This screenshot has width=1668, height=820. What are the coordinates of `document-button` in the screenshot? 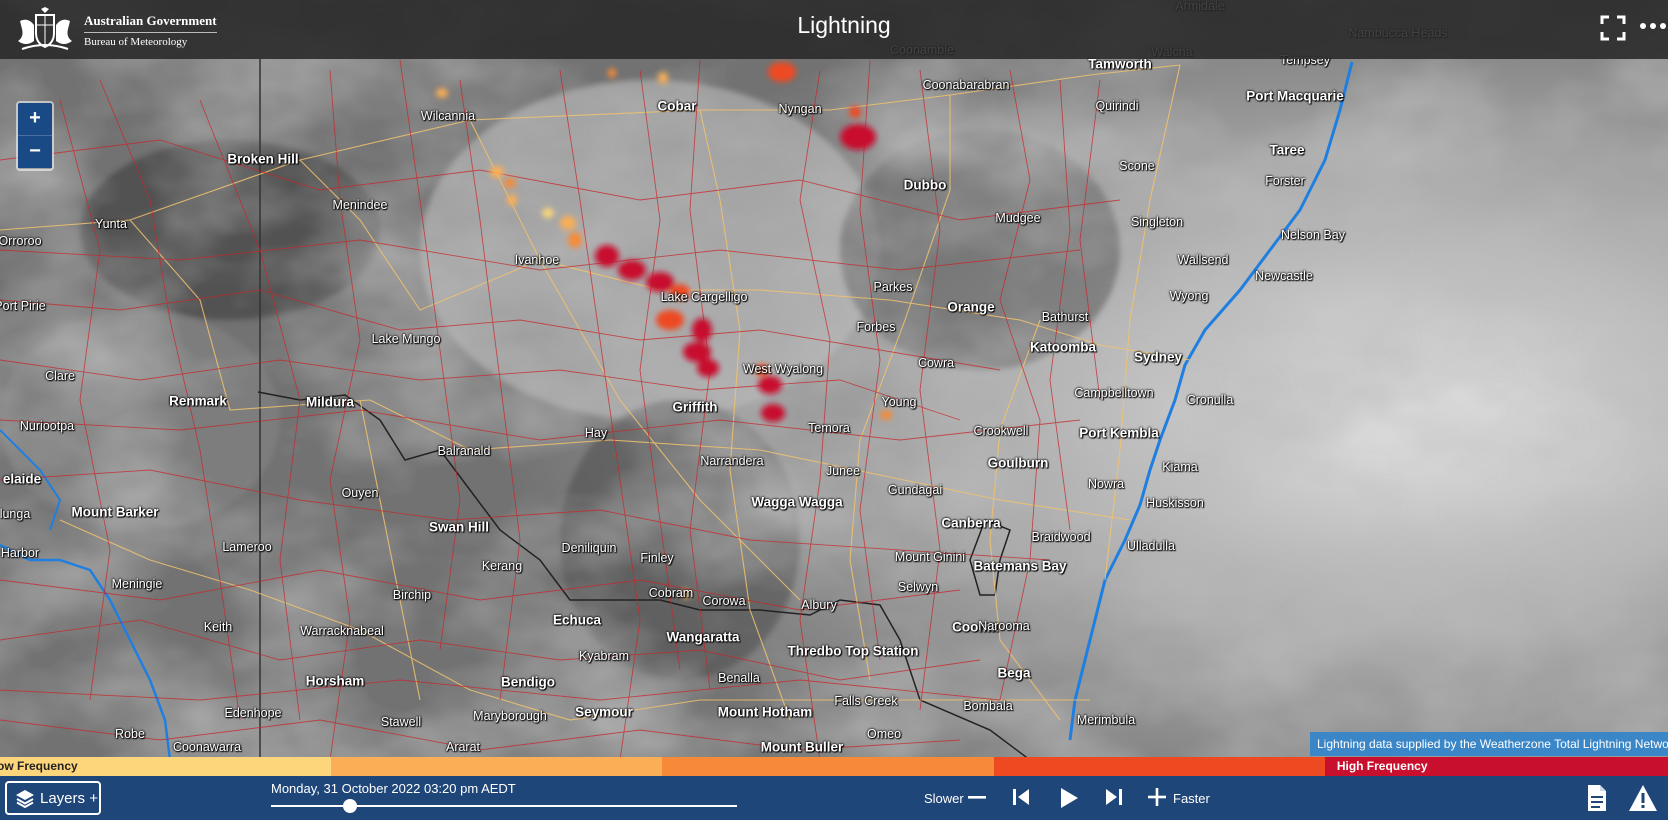 It's located at (1597, 800).